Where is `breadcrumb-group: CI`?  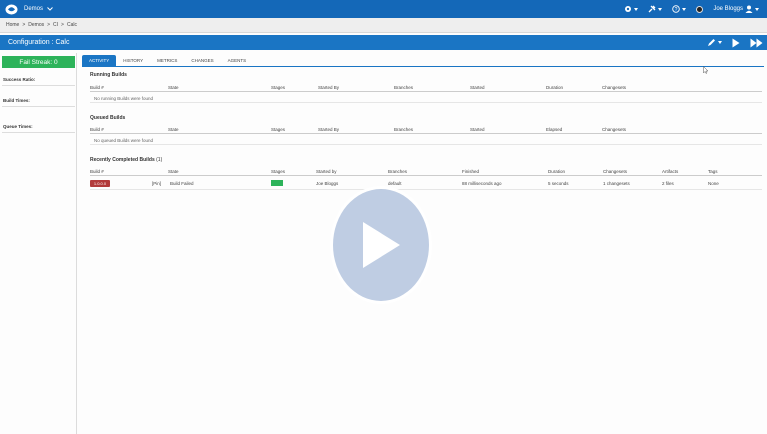 breadcrumb-group: CI is located at coordinates (55, 25).